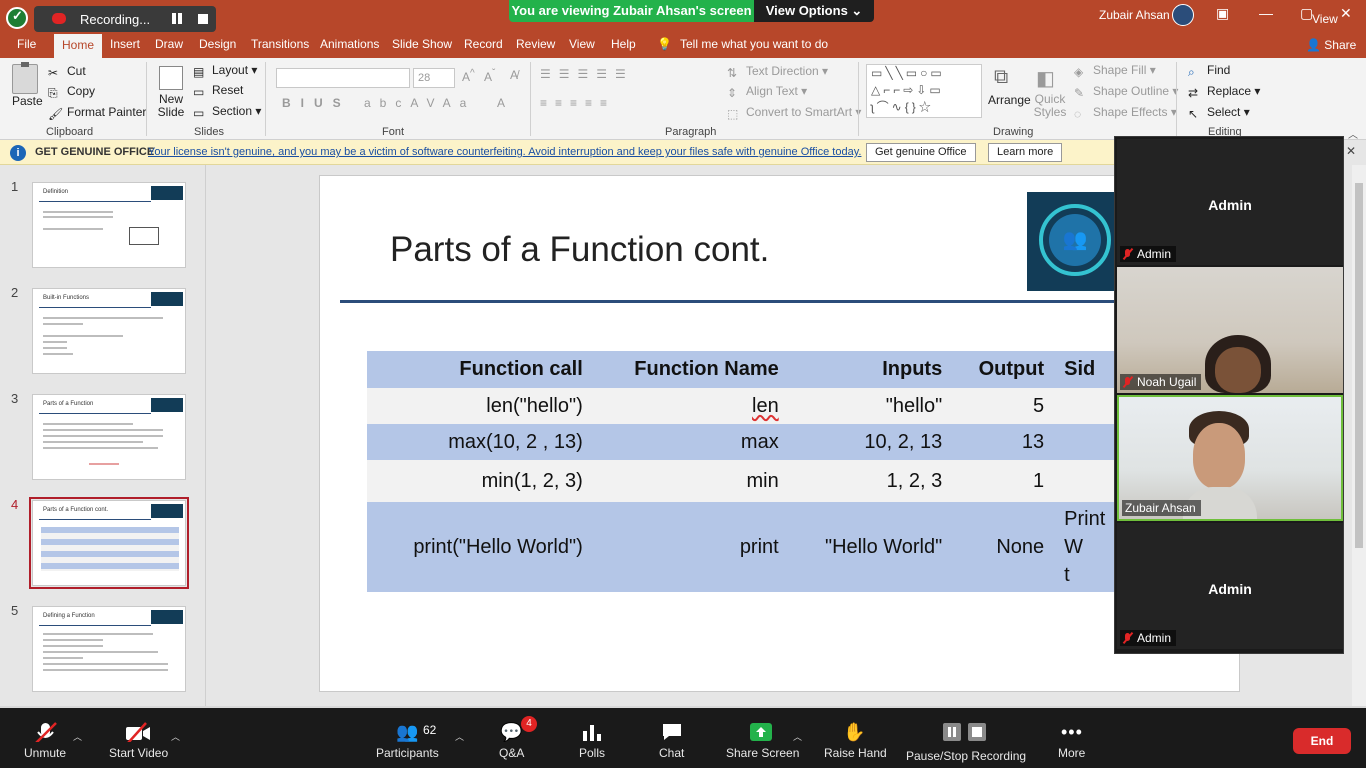 The image size is (1366, 768). Describe the element at coordinates (419, 103) in the screenshot. I see `font-effects-icons: abcAVAa` at that location.